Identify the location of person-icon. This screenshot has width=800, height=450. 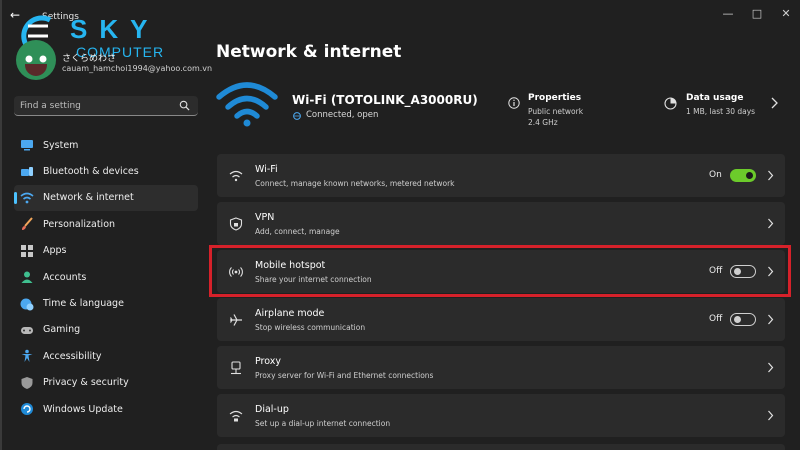
(27, 277).